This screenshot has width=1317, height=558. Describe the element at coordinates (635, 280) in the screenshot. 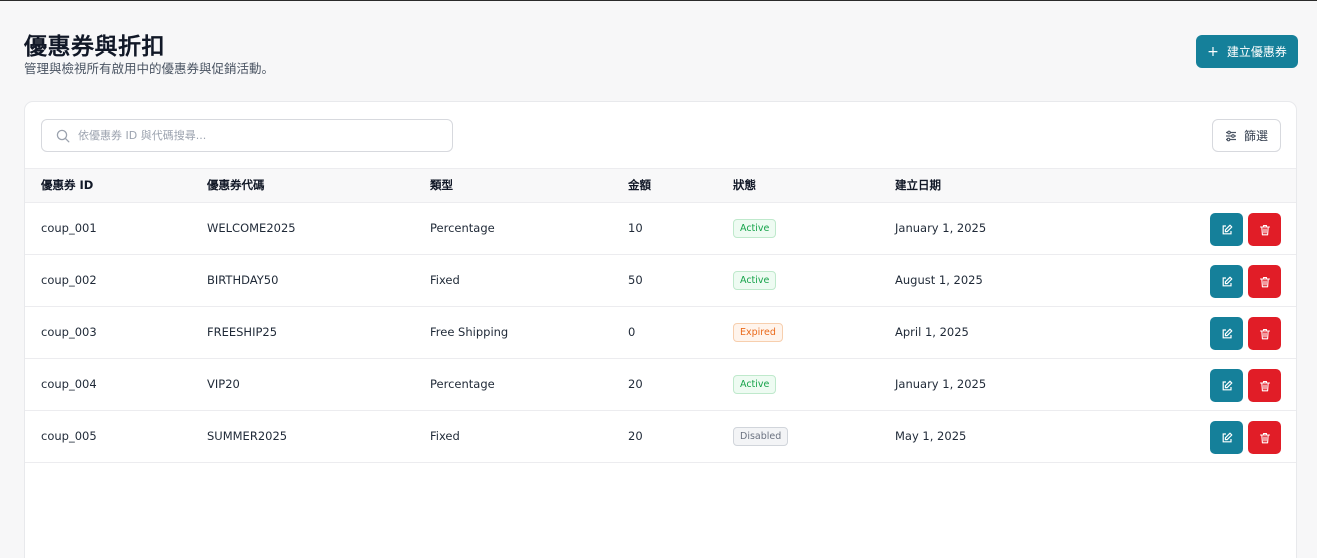

I see `coupon-amount: 50` at that location.